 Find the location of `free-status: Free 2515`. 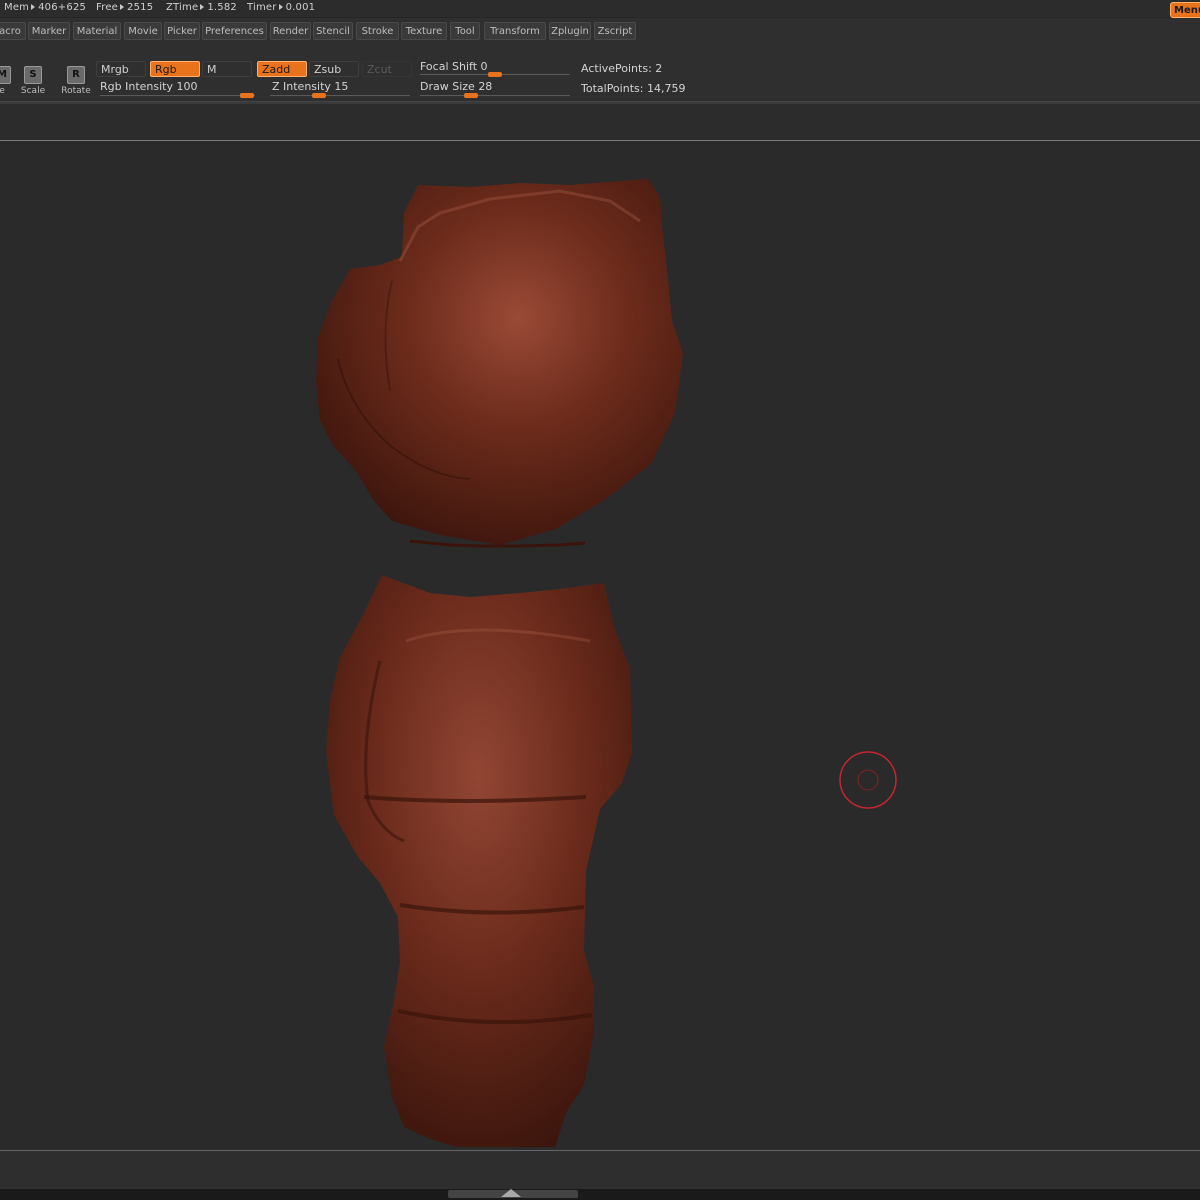

free-status: Free 2515 is located at coordinates (125, 7).